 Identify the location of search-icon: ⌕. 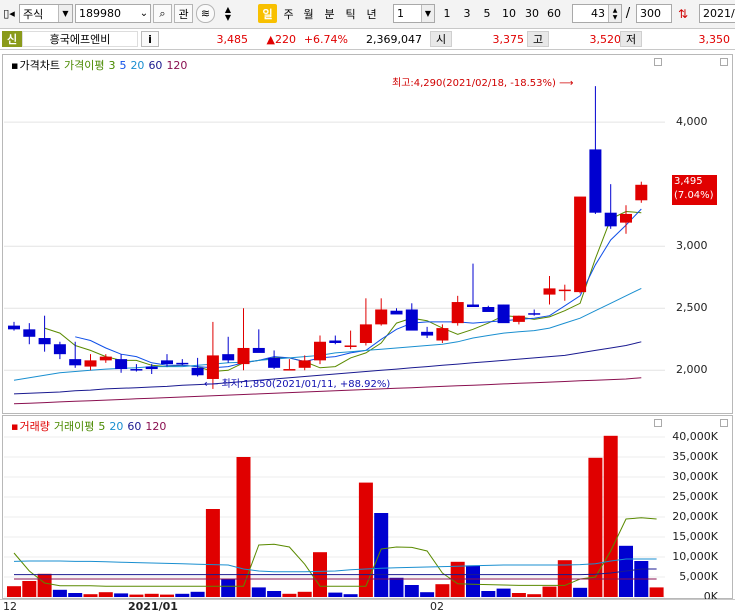
(162, 13).